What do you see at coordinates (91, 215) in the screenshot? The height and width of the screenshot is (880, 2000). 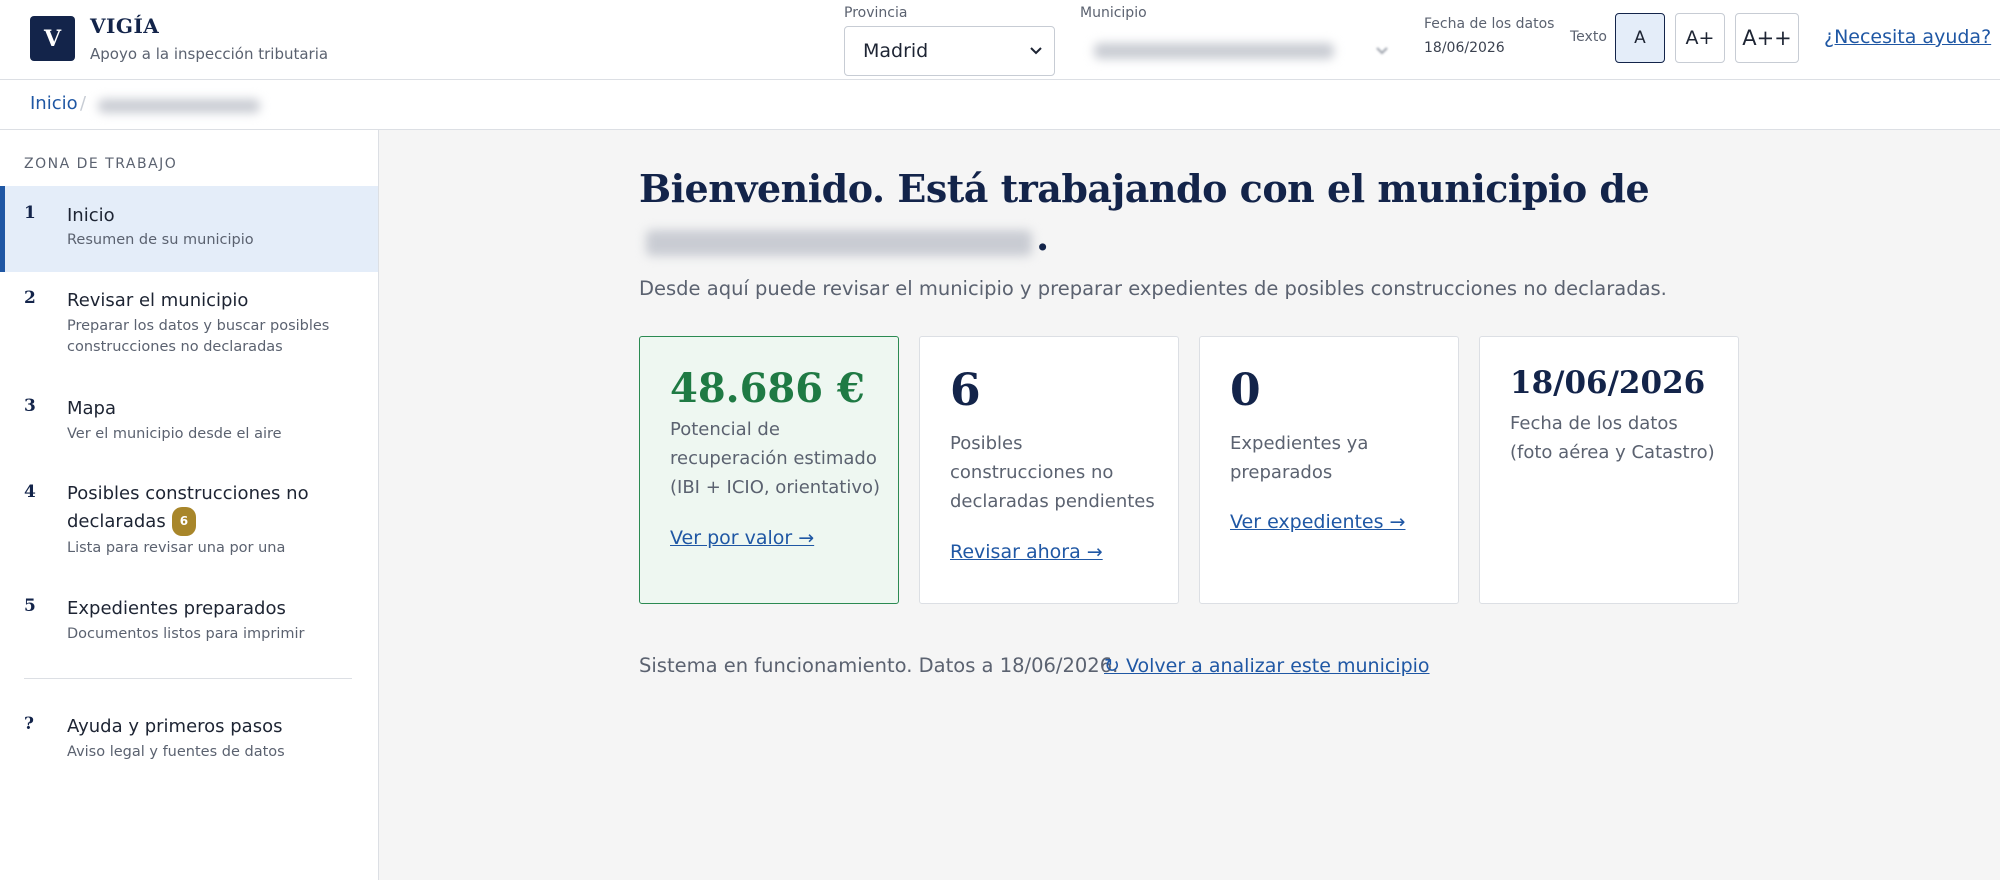 I see `sidebar-item-label: Inicio` at bounding box center [91, 215].